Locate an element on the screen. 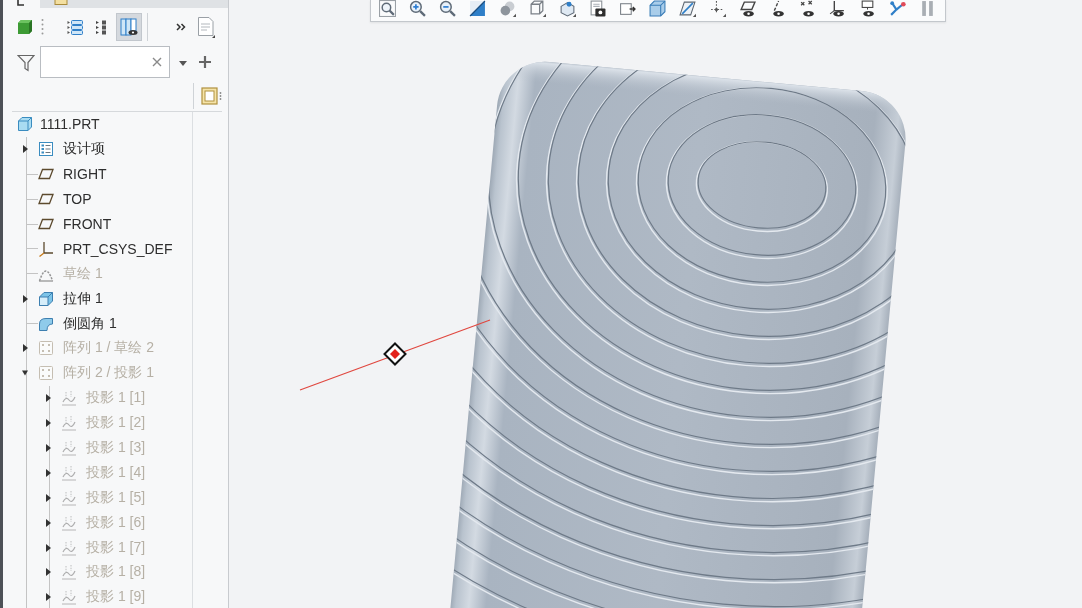  double-chevron-icon is located at coordinates (181, 27).